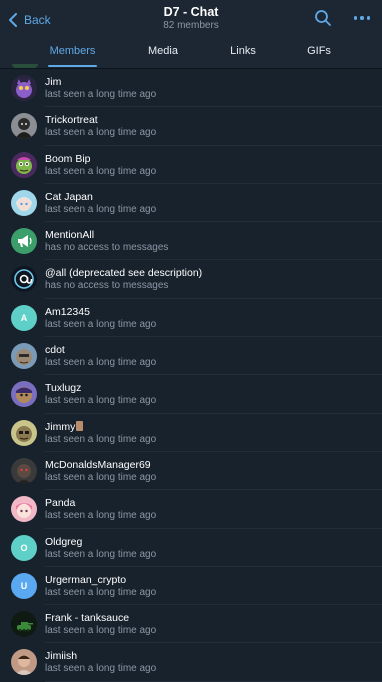 This screenshot has height=682, width=382. What do you see at coordinates (191, 88) in the screenshot?
I see `member-row: Jim last seen a long time ago` at bounding box center [191, 88].